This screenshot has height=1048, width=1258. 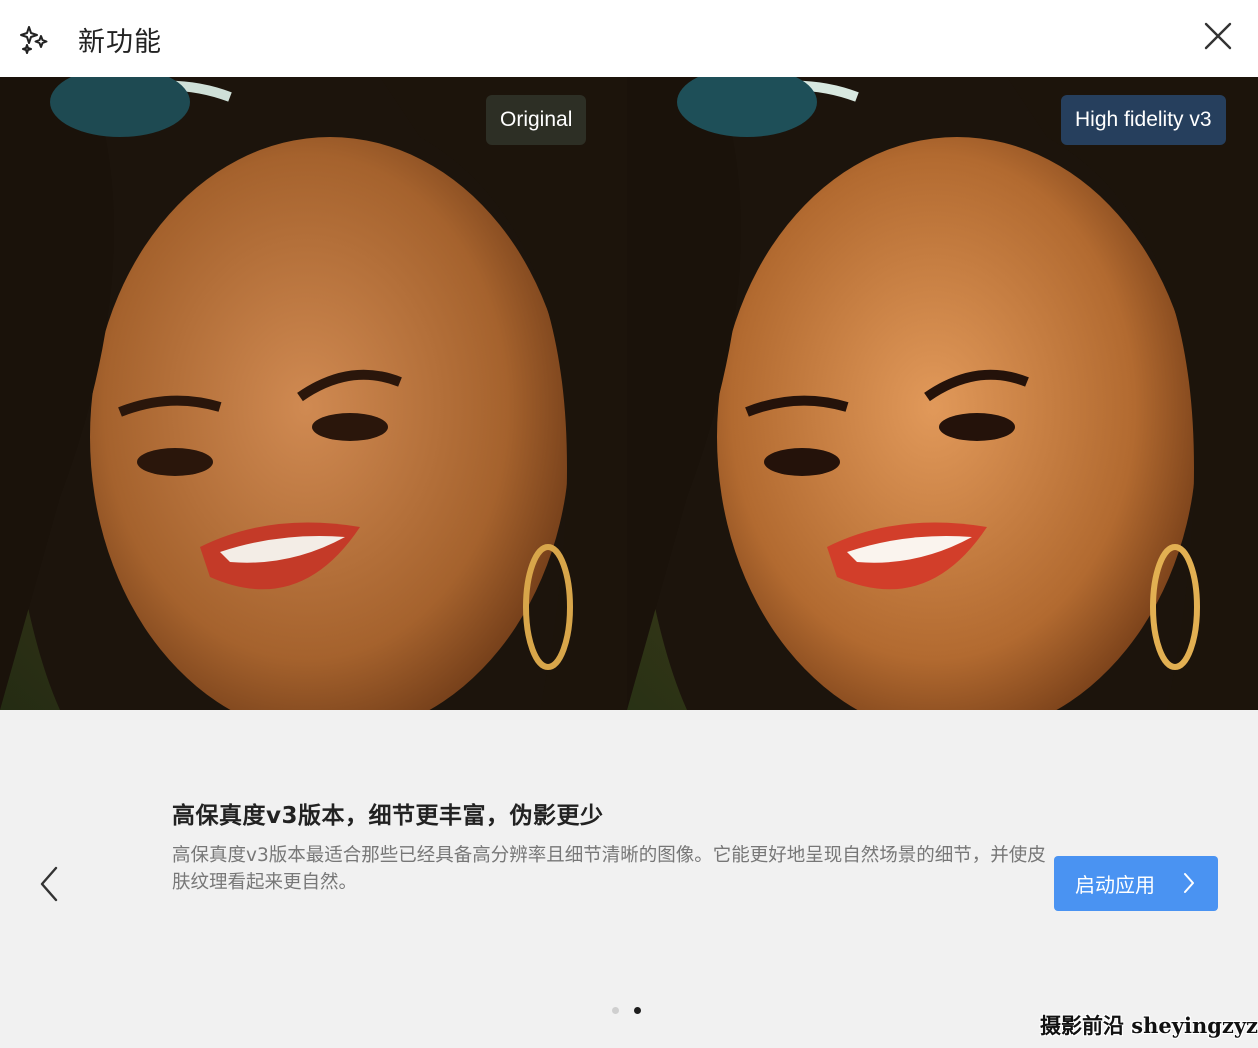 What do you see at coordinates (120, 42) in the screenshot?
I see `dialog-title: 新功能` at bounding box center [120, 42].